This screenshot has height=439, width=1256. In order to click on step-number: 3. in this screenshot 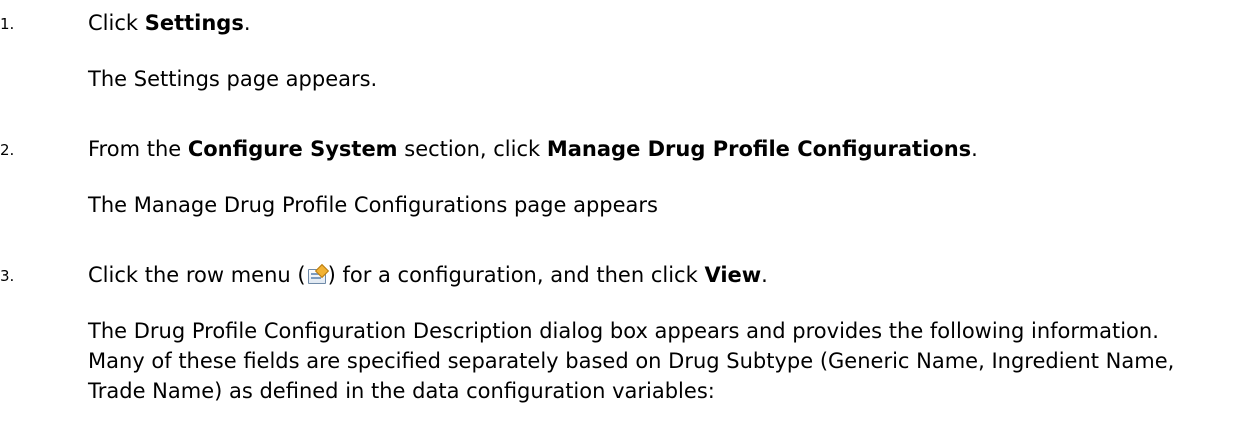, I will do `click(7, 276)`.